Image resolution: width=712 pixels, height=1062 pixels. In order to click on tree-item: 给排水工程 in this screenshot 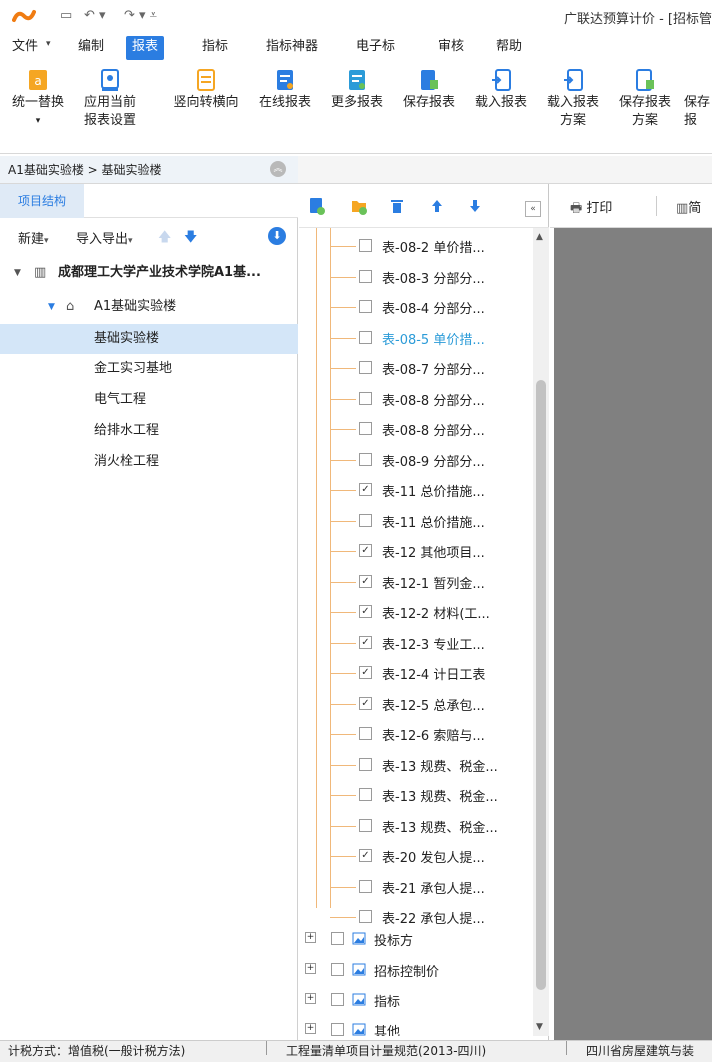, I will do `click(149, 431)`.